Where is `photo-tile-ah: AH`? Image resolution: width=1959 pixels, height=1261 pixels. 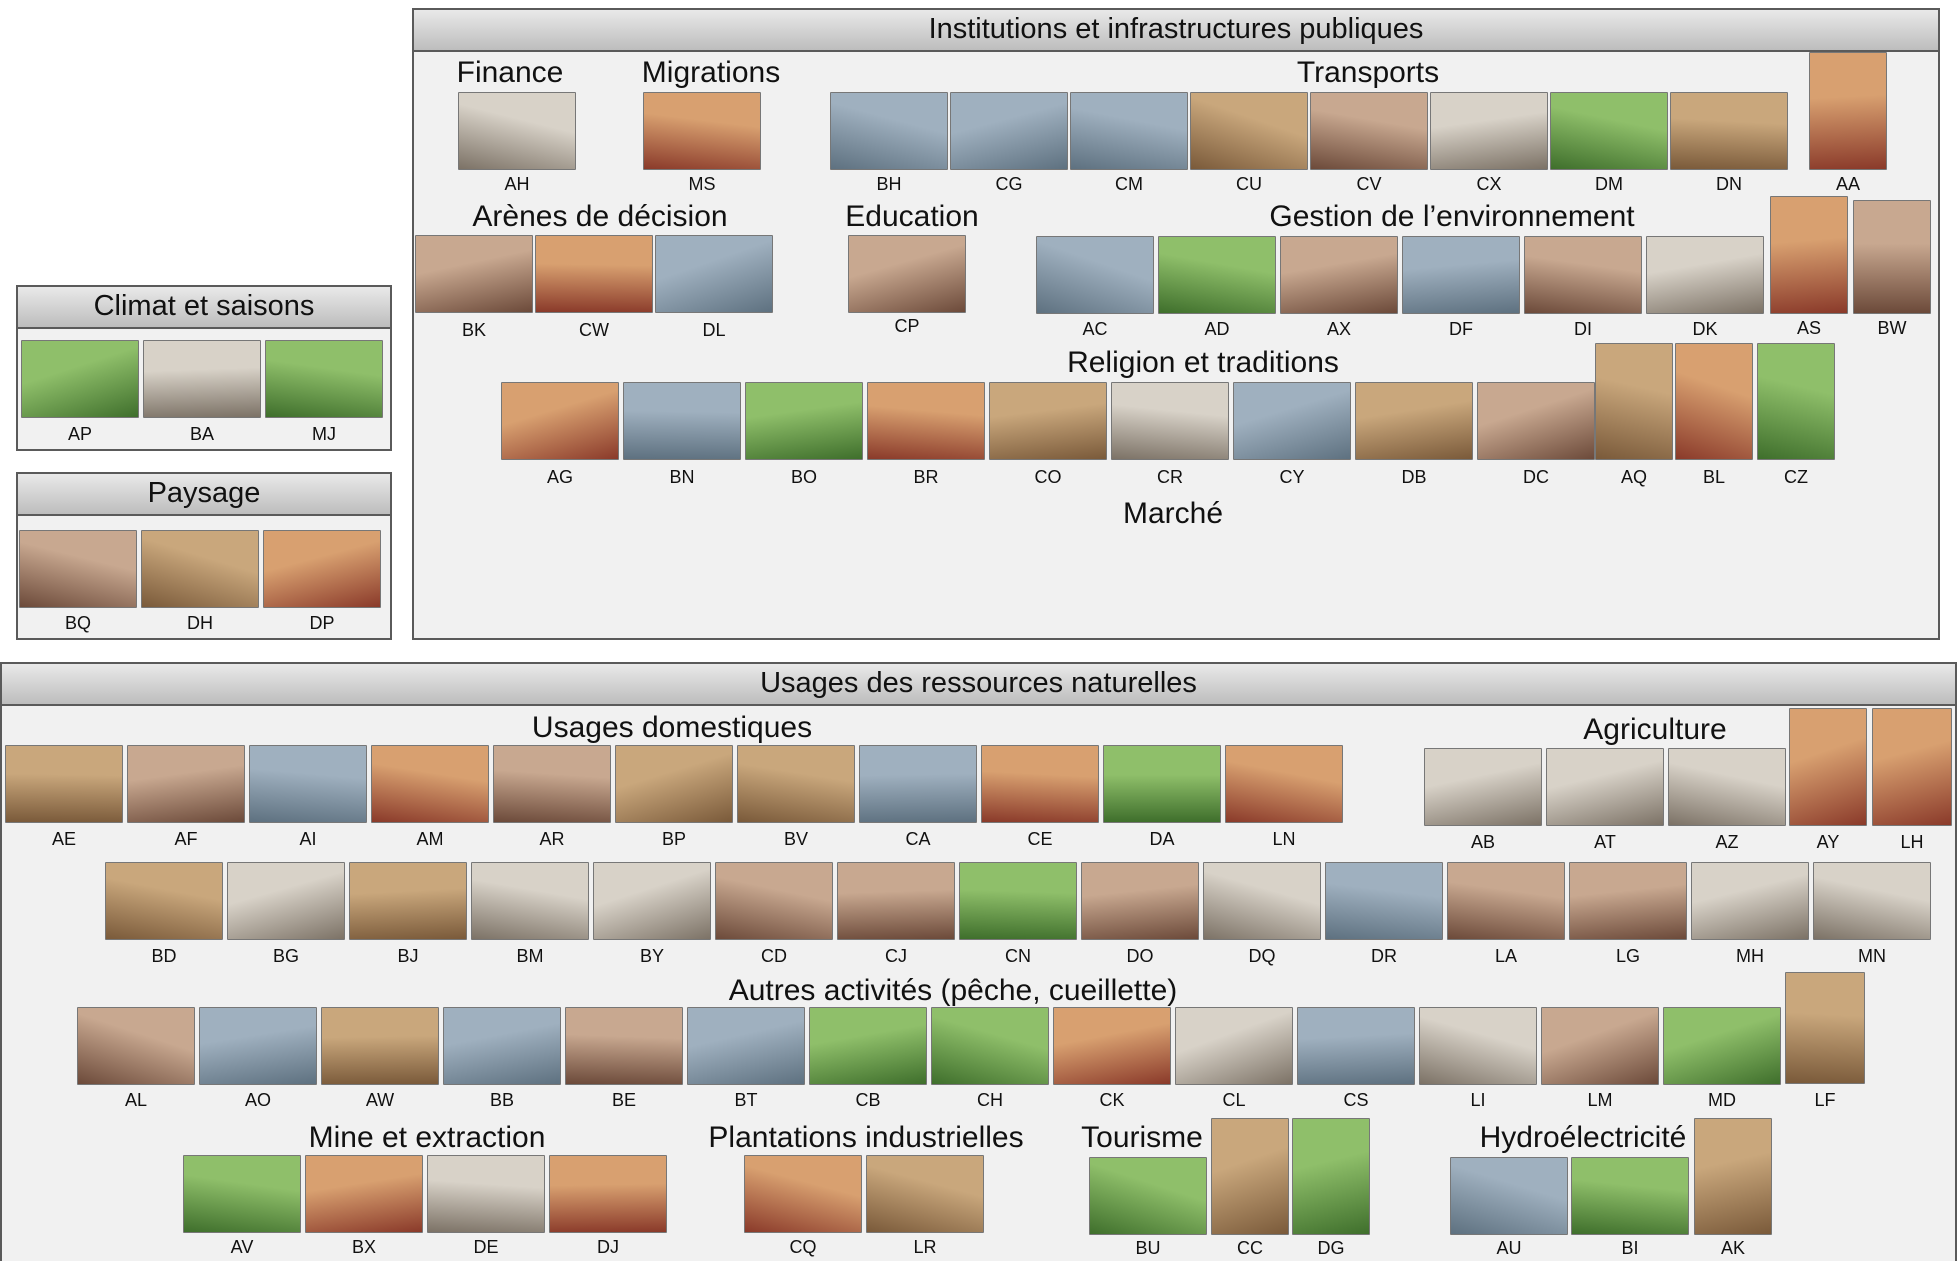
photo-tile-ah: AH is located at coordinates (517, 143).